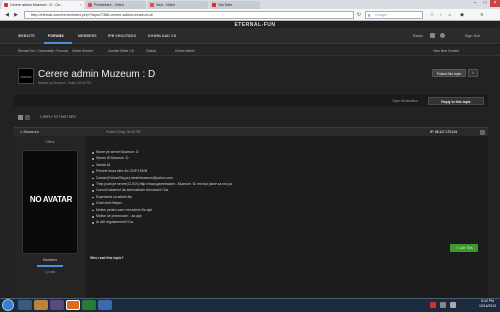 The image size is (500, 312). Describe the element at coordinates (472, 36) in the screenshot. I see `sign-out-link: Sign Out` at that location.